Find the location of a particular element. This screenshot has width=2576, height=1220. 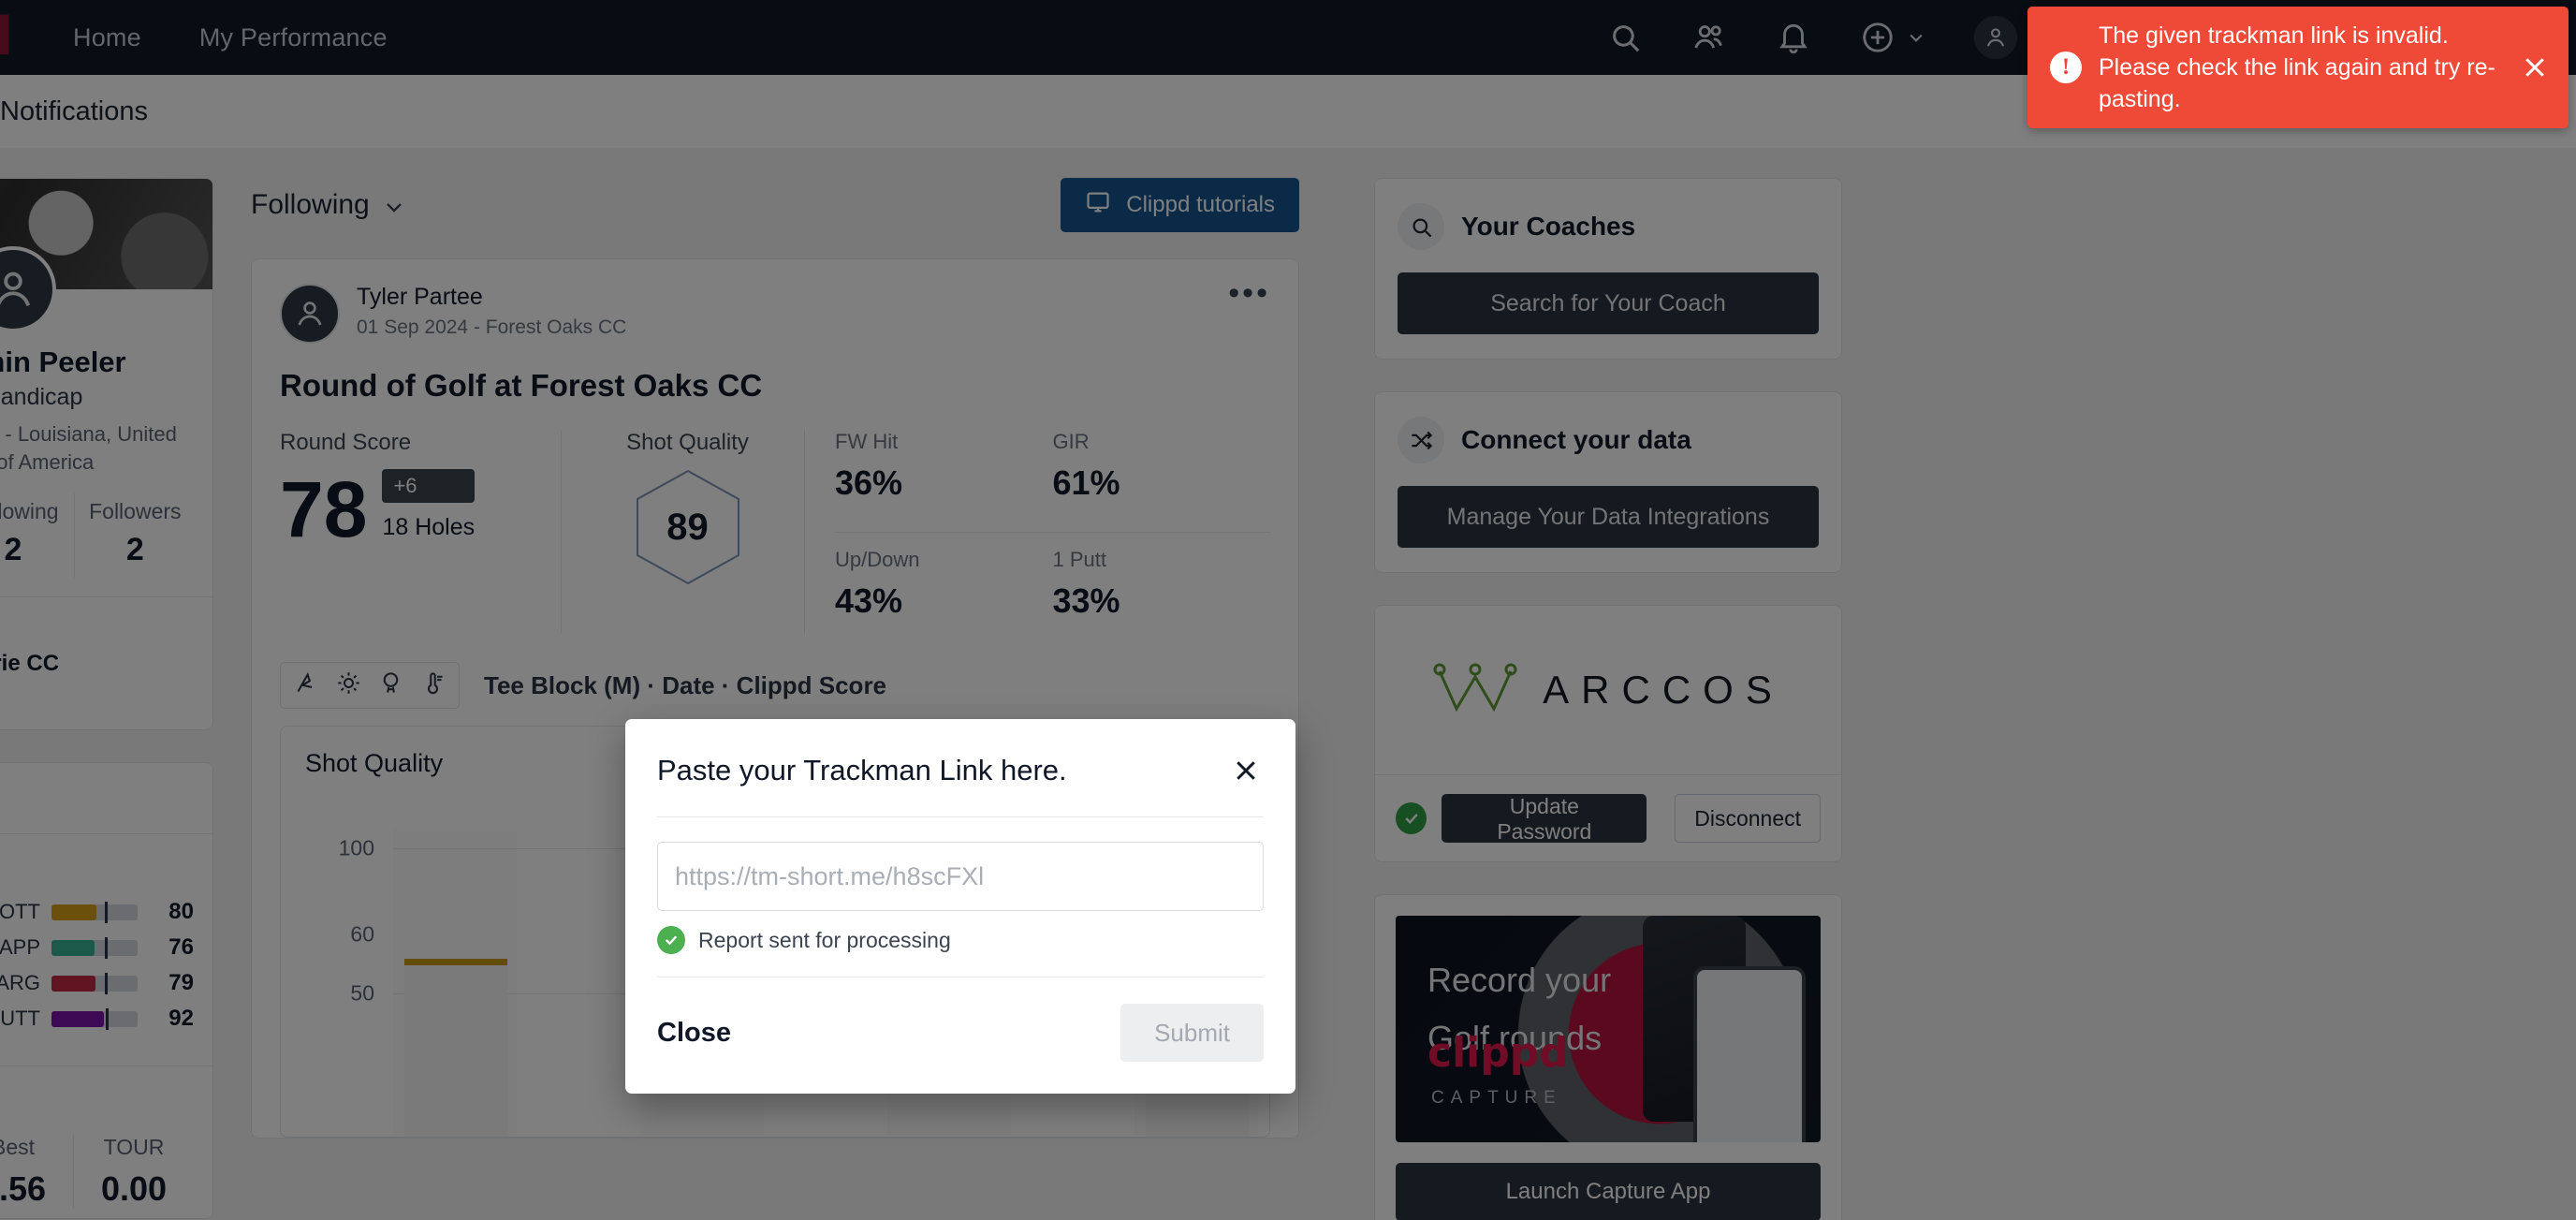

alert-exclamation-icon: ! is located at coordinates (2066, 67).